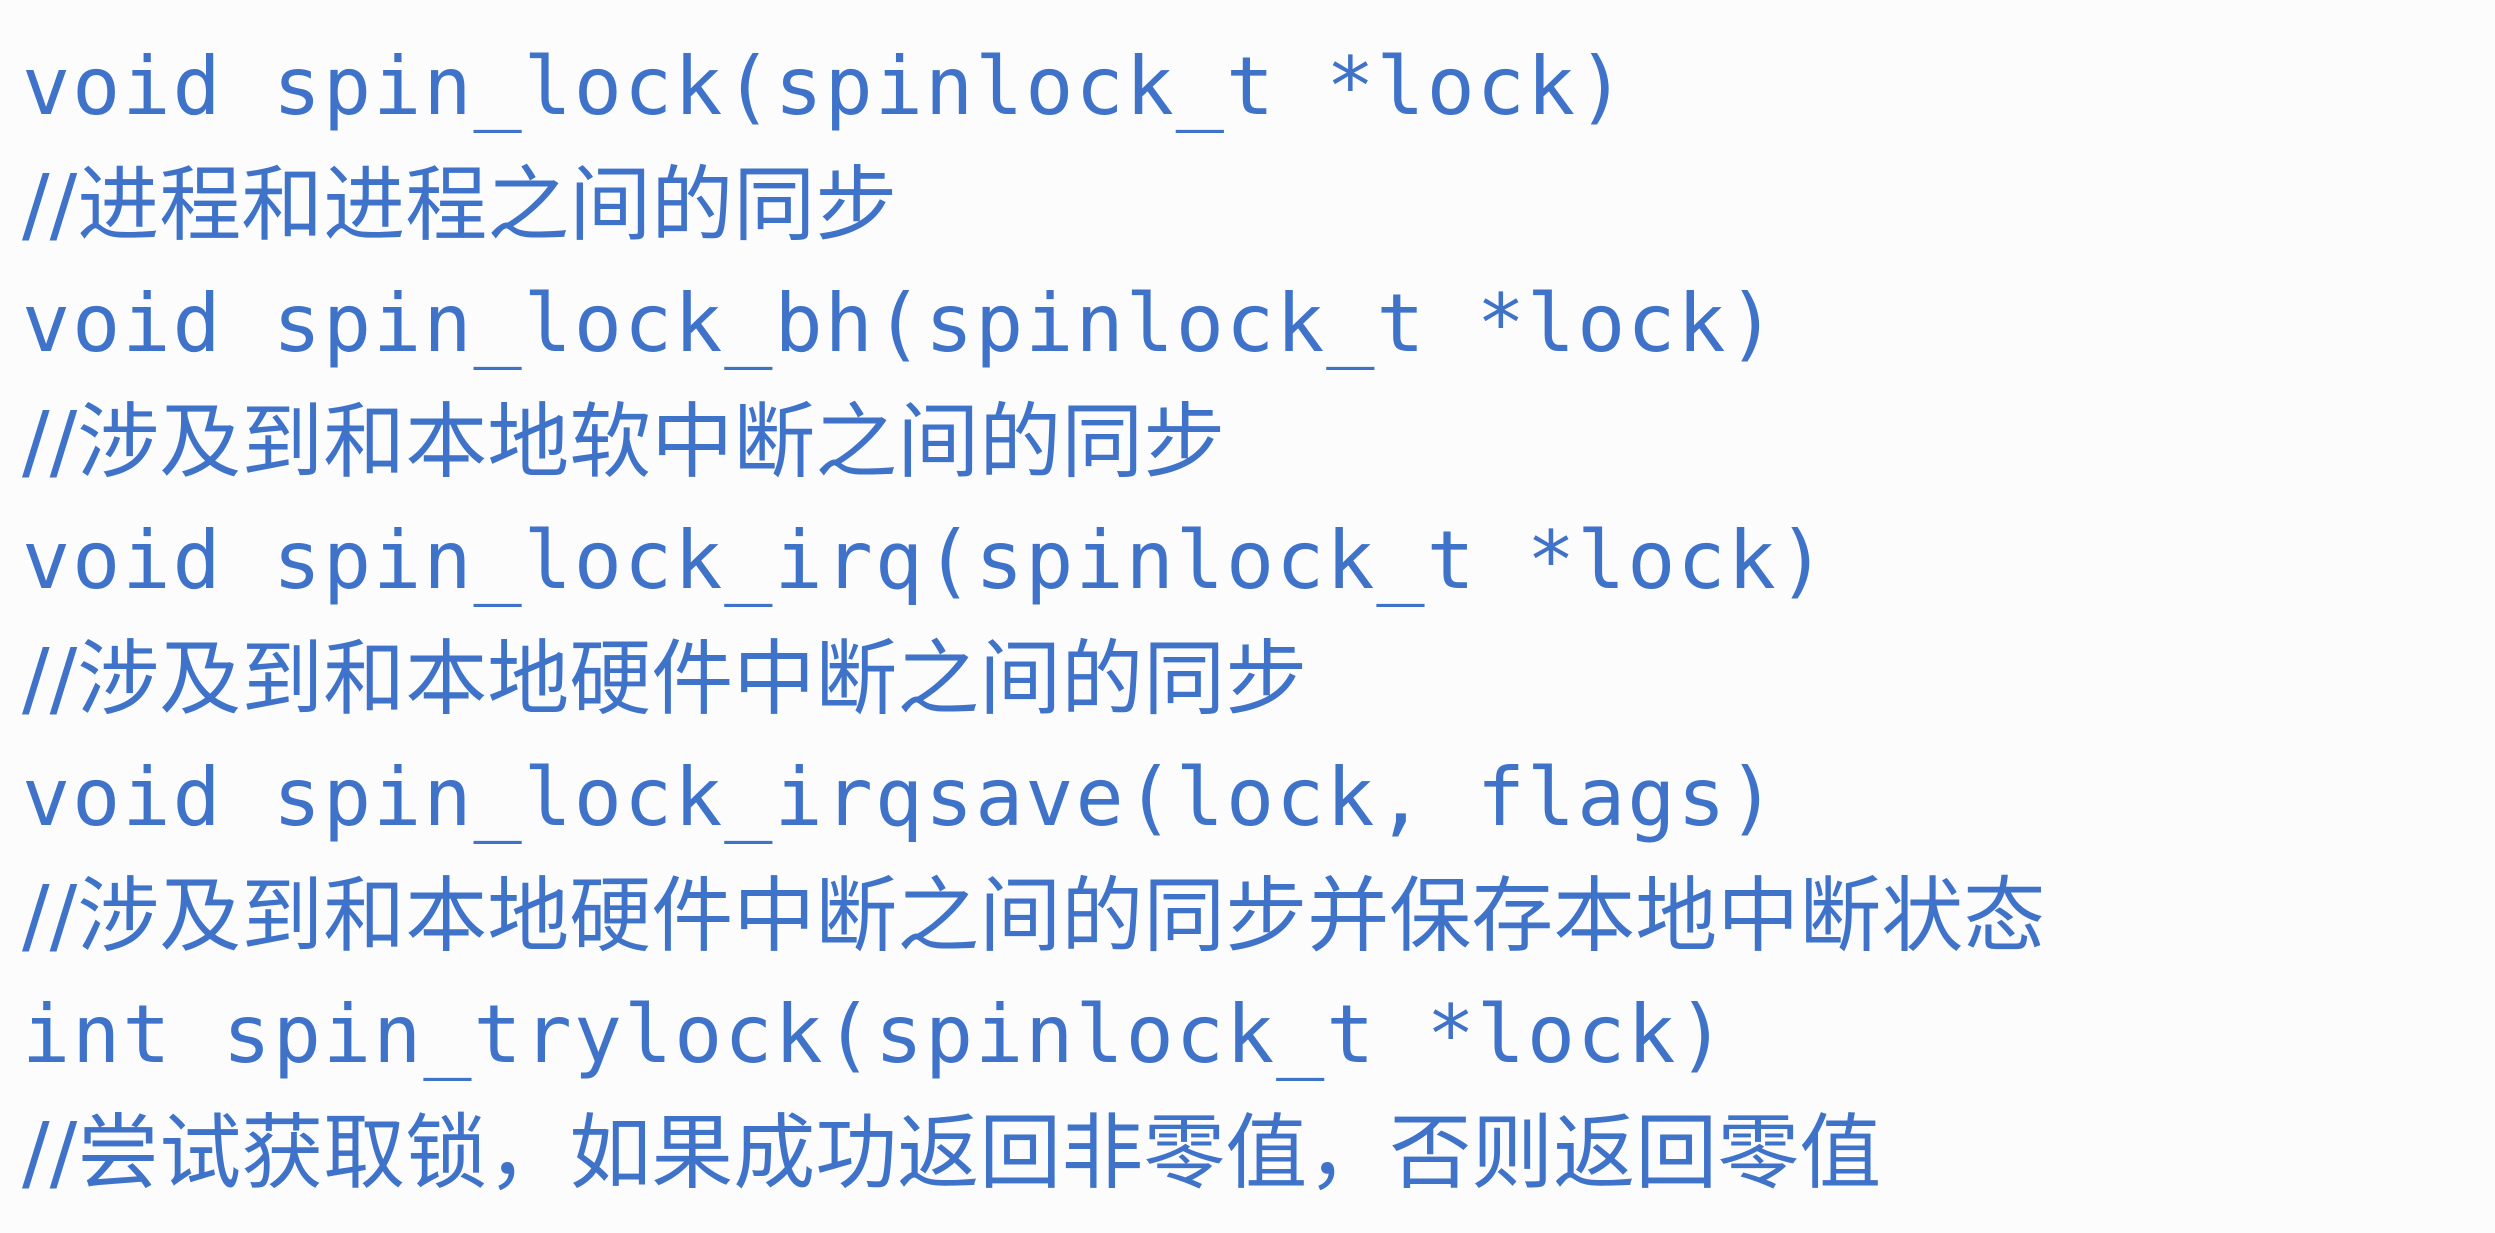 This screenshot has height=1233, width=2495. I want to click on comment-line-spin-lock-irqsave: //涉及到和本地硬件中断之间的同步并保存本地中断状态, so click(1034, 916).